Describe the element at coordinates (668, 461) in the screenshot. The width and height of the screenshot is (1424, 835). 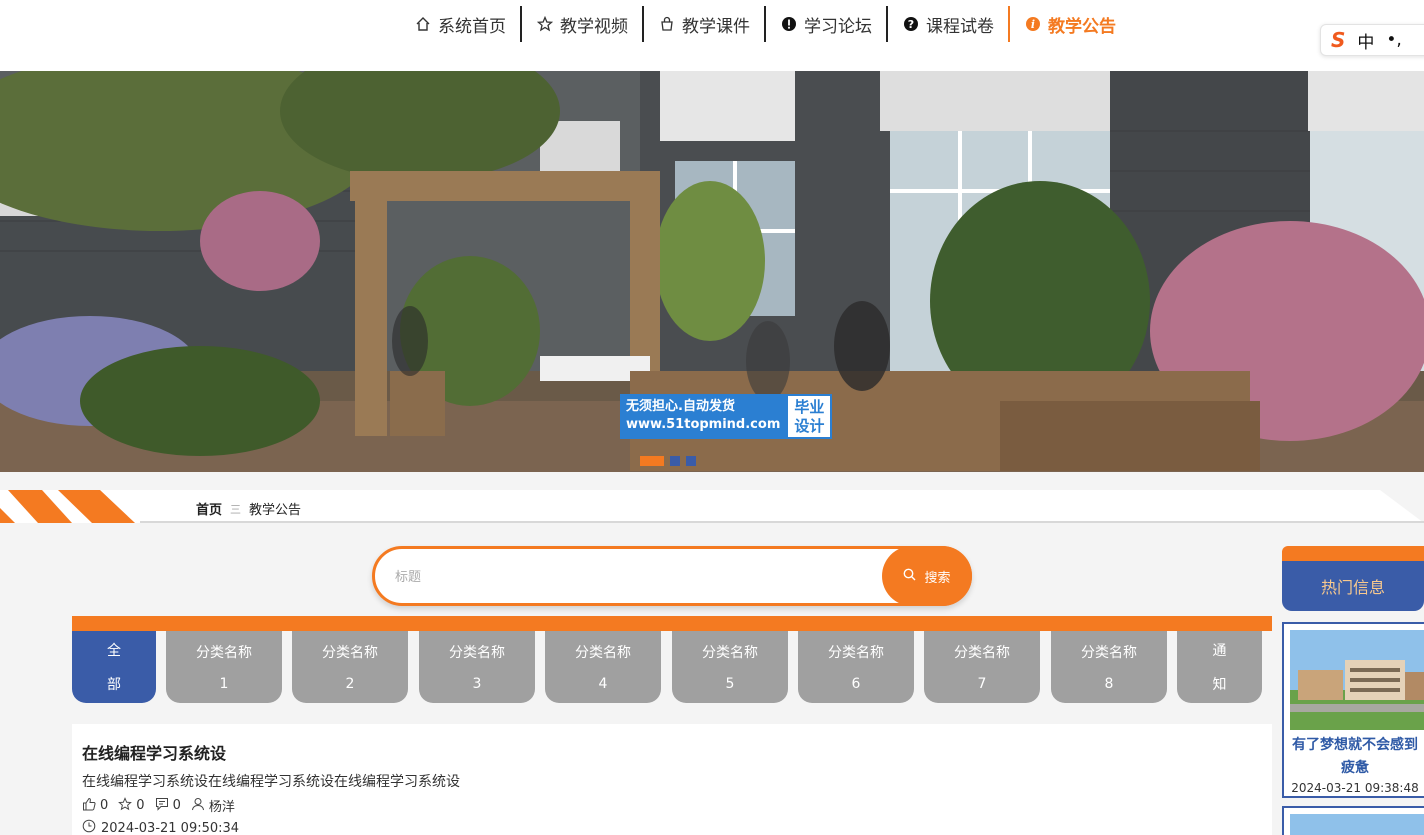
I see `carousel-indicators` at that location.